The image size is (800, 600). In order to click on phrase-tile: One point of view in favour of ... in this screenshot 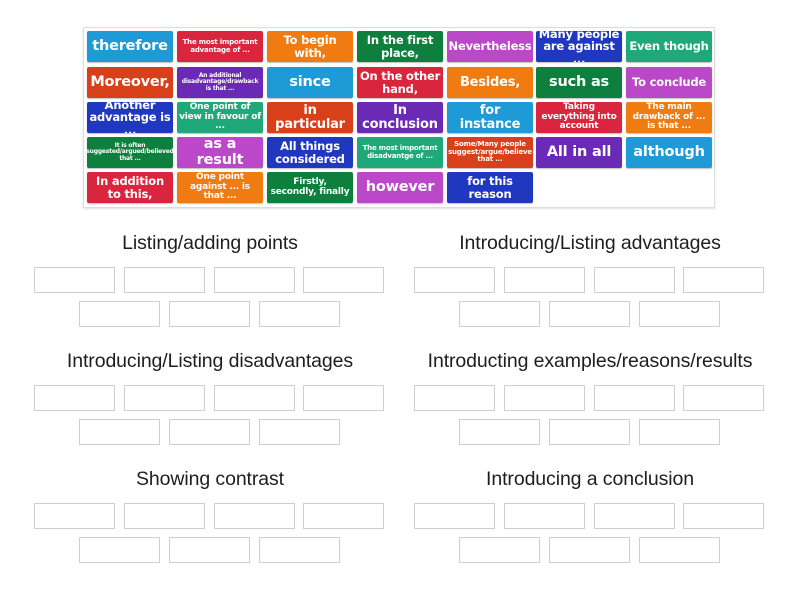, I will do `click(220, 117)`.